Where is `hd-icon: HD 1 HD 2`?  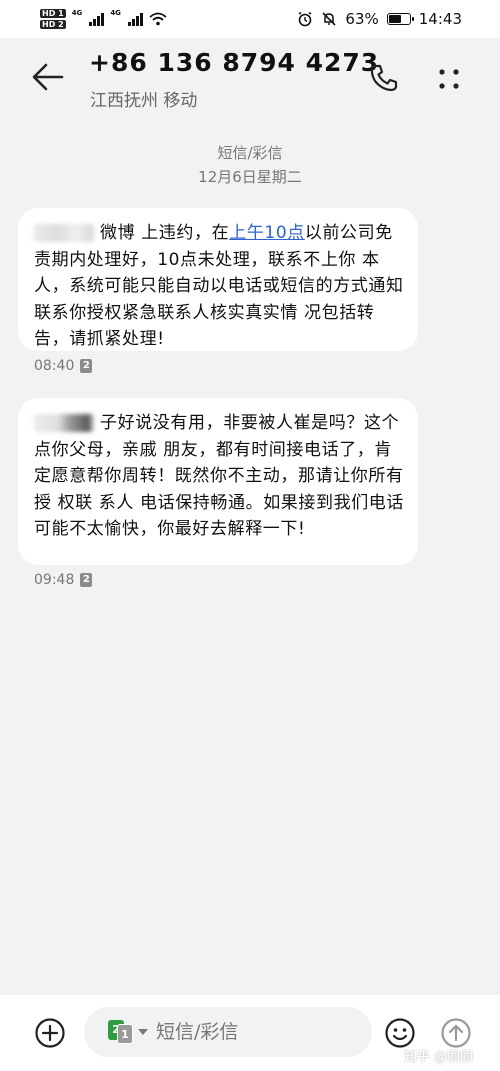 hd-icon: HD 1 HD 2 is located at coordinates (53, 19).